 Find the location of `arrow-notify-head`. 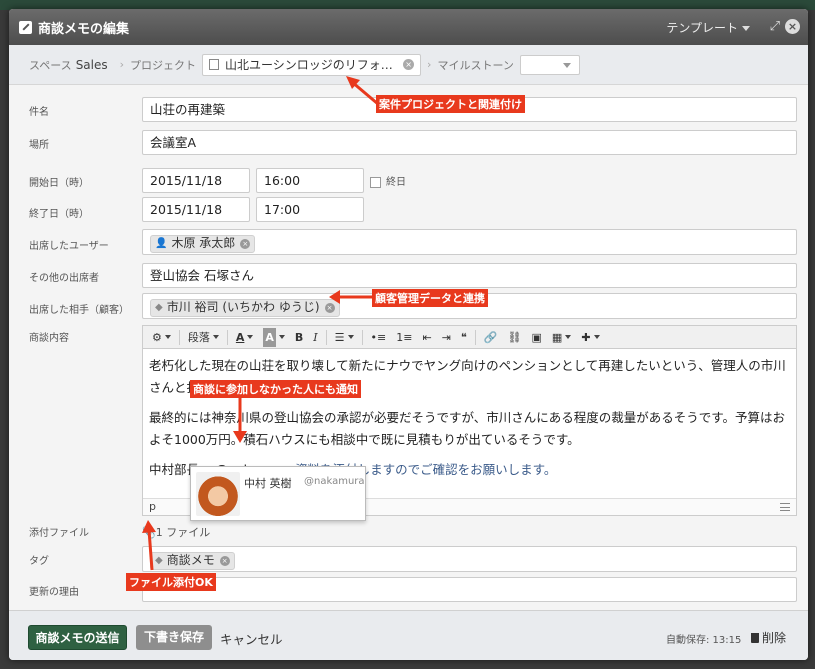

arrow-notify-head is located at coordinates (240, 437).